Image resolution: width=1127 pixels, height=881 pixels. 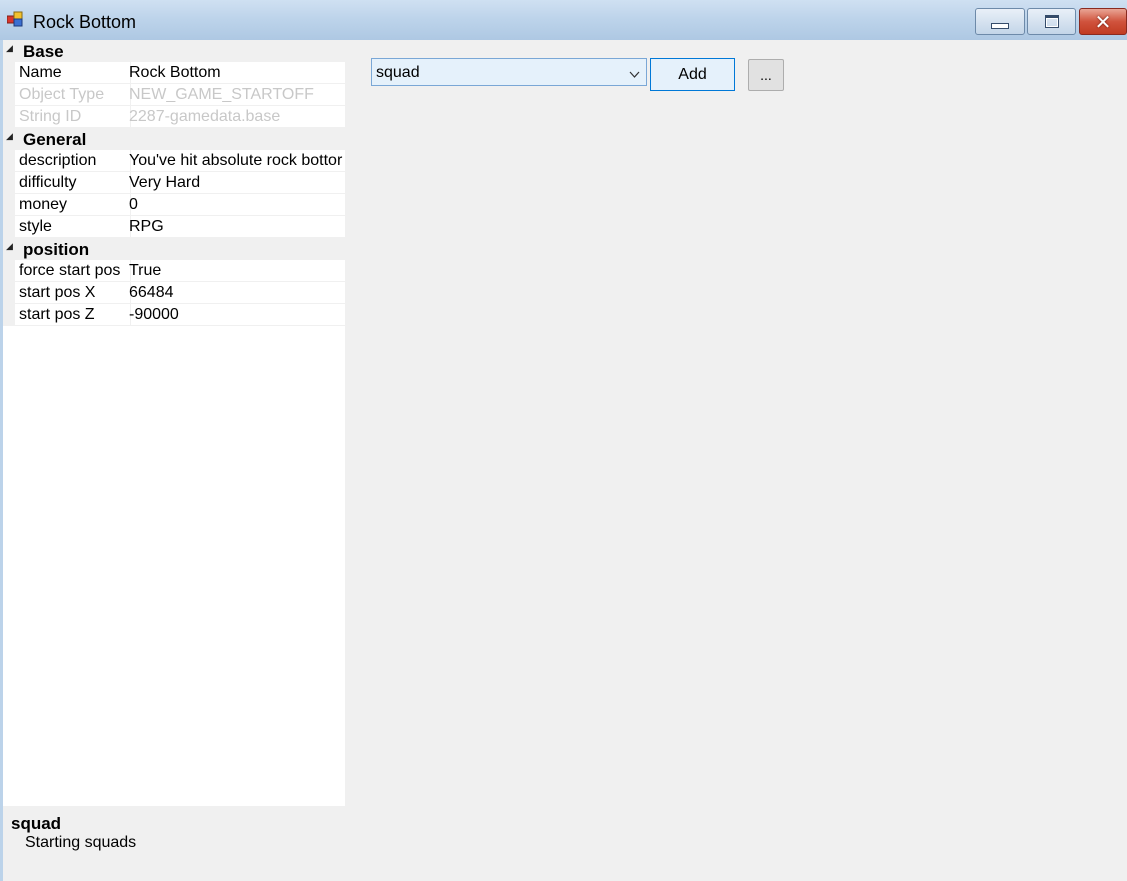 I want to click on property-name: difficulty, so click(x=73, y=183).